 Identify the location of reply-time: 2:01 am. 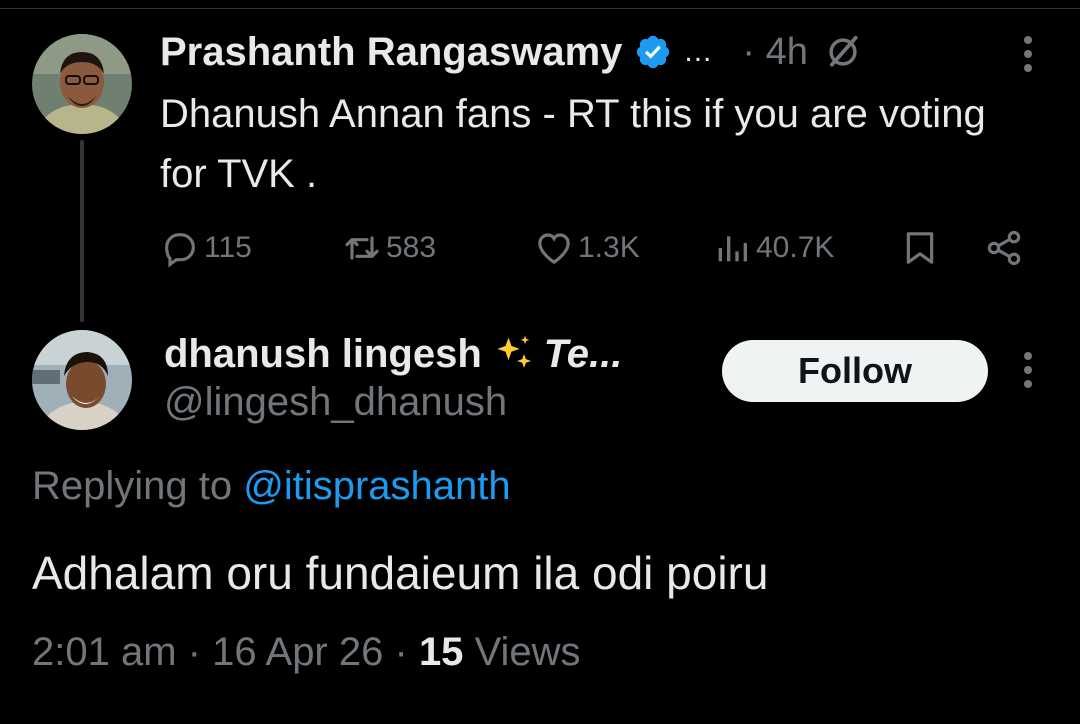
(104, 652).